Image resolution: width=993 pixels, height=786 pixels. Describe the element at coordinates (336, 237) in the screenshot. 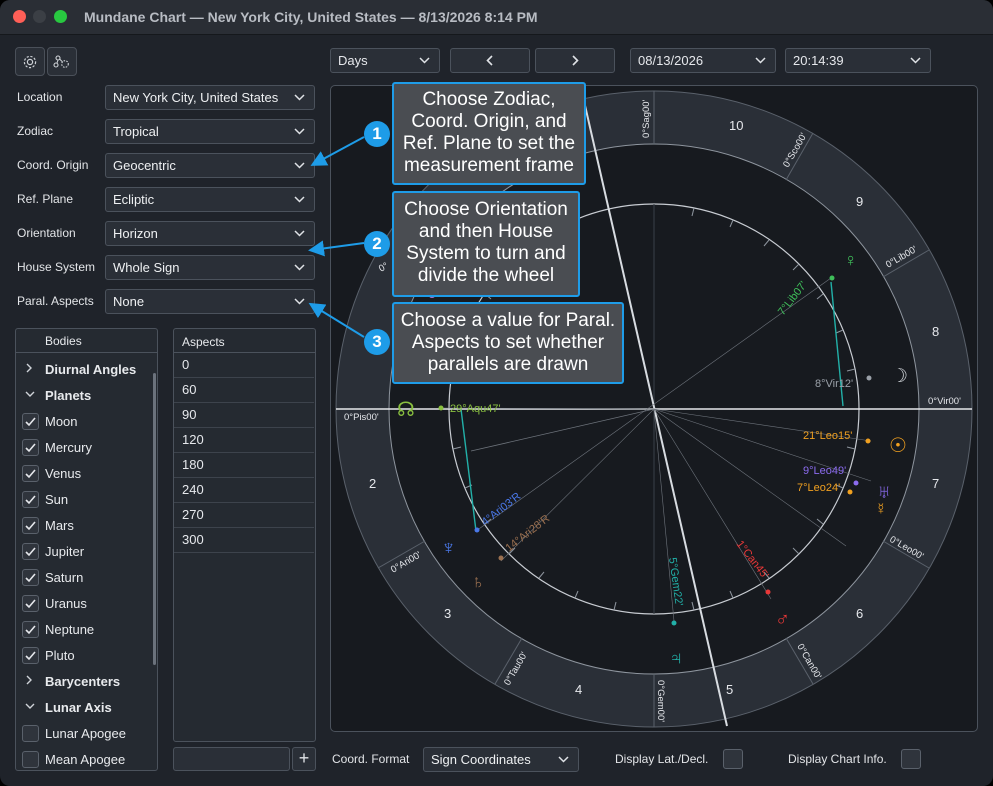

I see `callout-arrows` at that location.